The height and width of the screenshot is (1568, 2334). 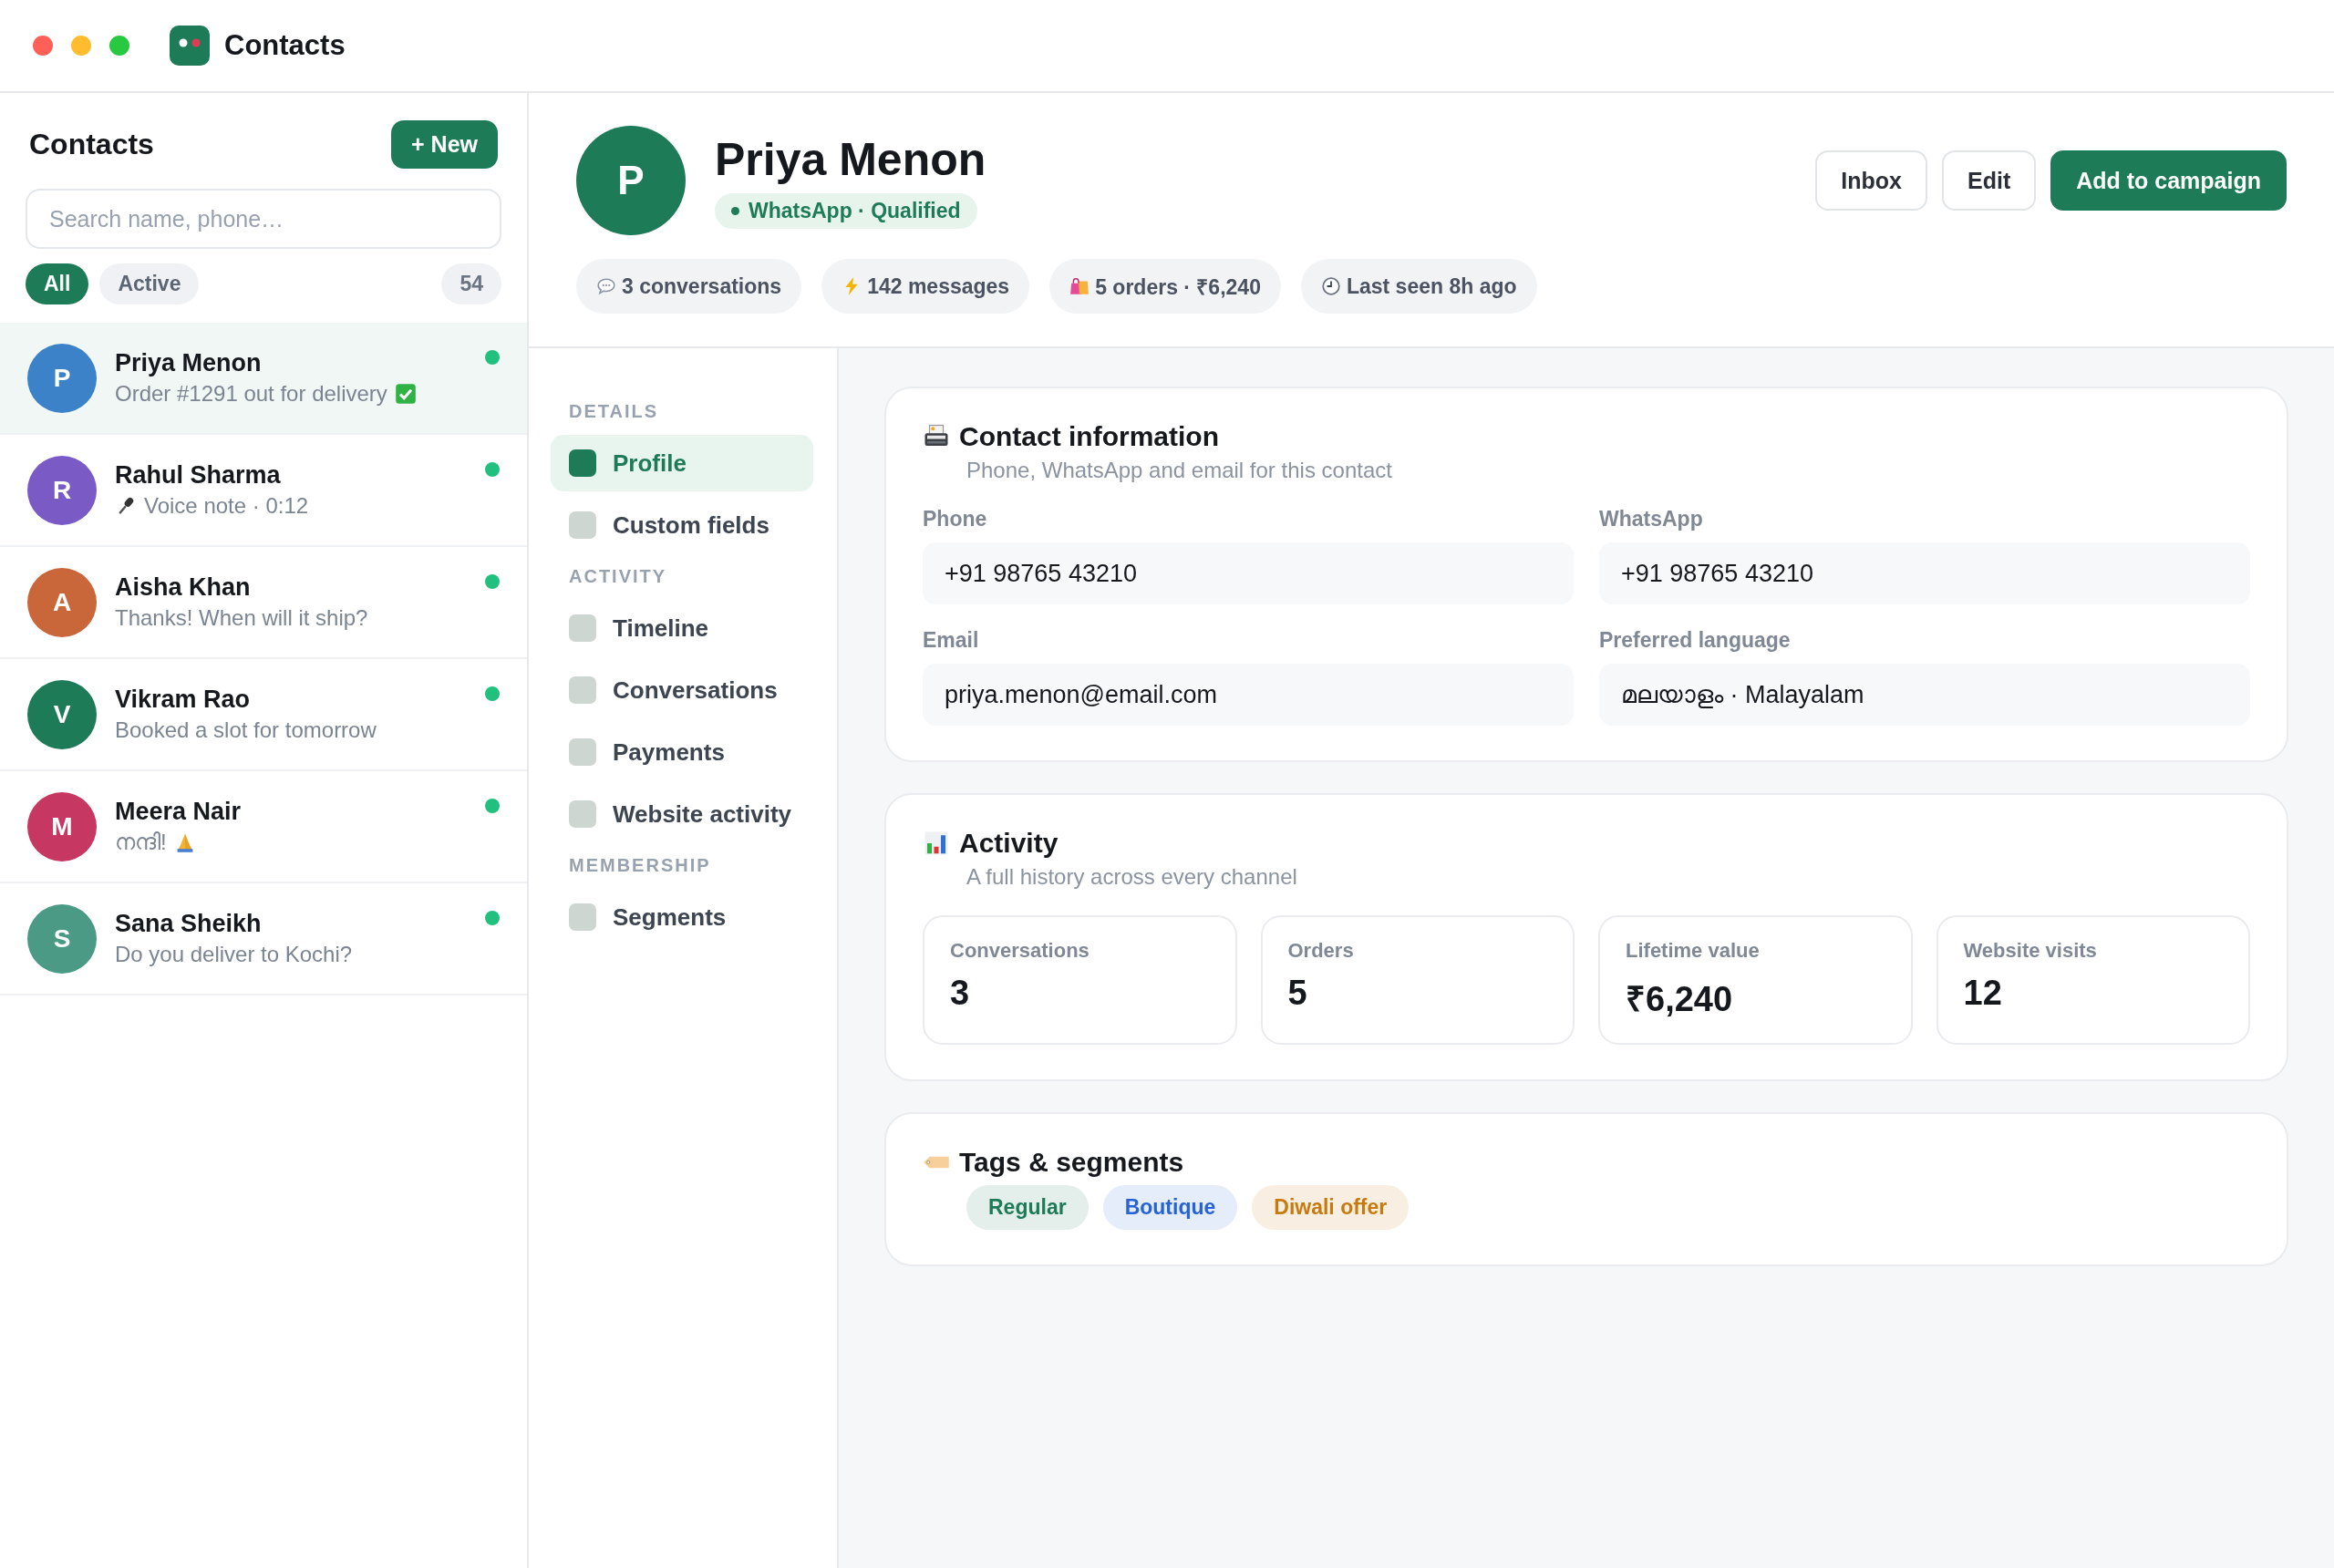 What do you see at coordinates (263, 827) in the screenshot?
I see `contact-row: M Meera Nair നന്ദി!` at bounding box center [263, 827].